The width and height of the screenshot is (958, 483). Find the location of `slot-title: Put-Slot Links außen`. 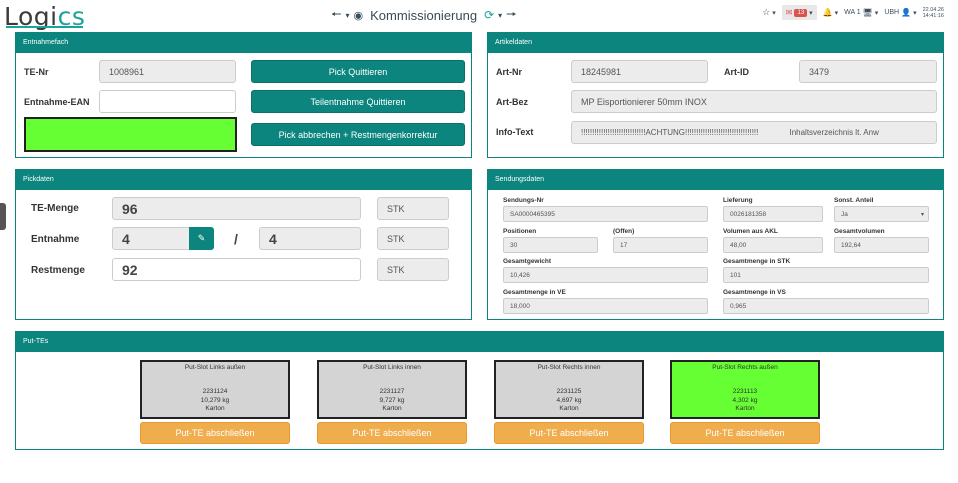

slot-title: Put-Slot Links außen is located at coordinates (215, 367).